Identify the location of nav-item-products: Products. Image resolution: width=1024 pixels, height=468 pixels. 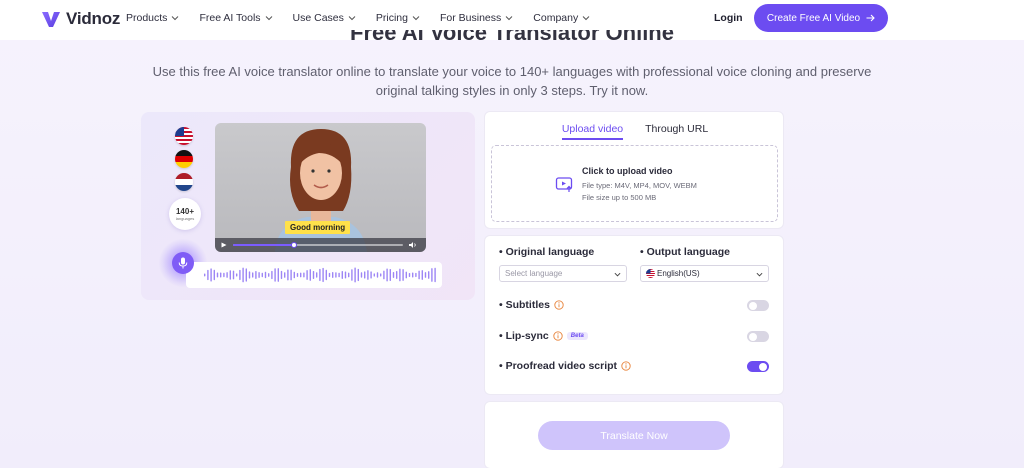
(152, 18).